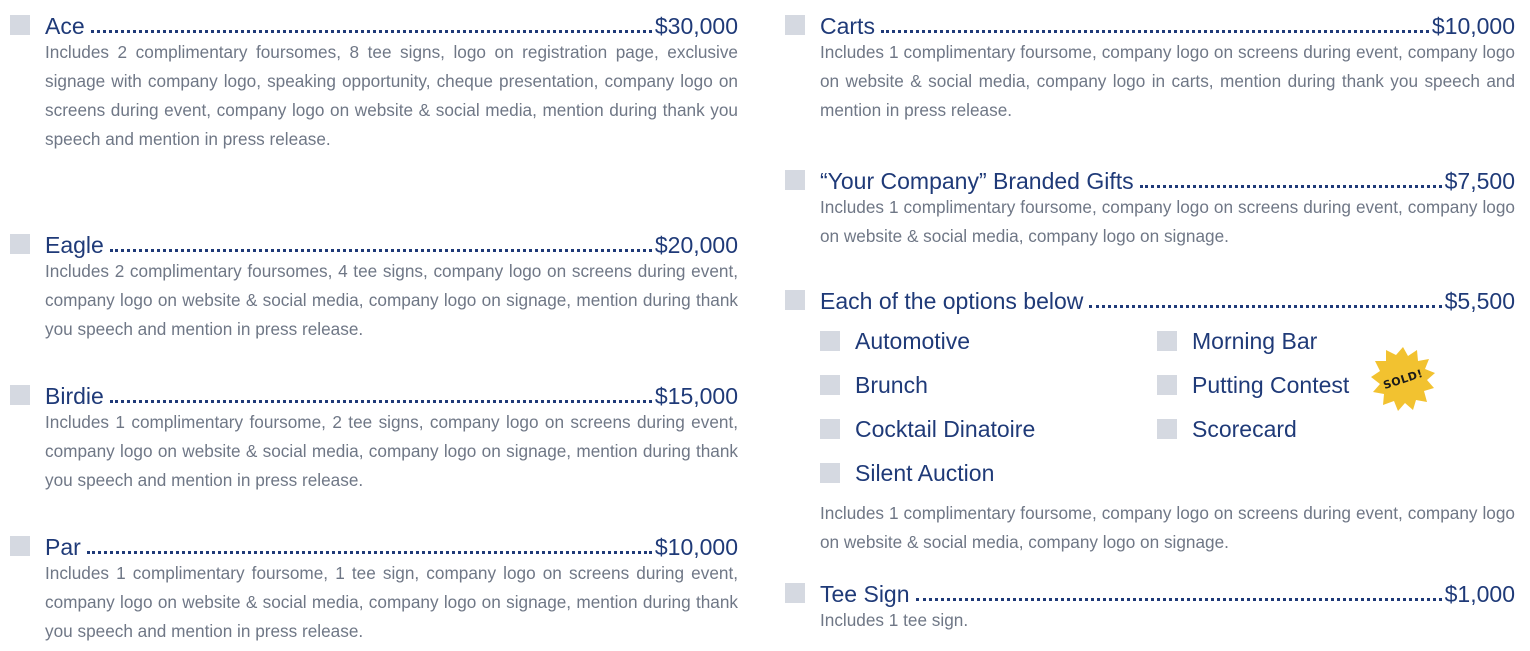  Describe the element at coordinates (988, 341) in the screenshot. I see `option-automotive: Automotive` at that location.